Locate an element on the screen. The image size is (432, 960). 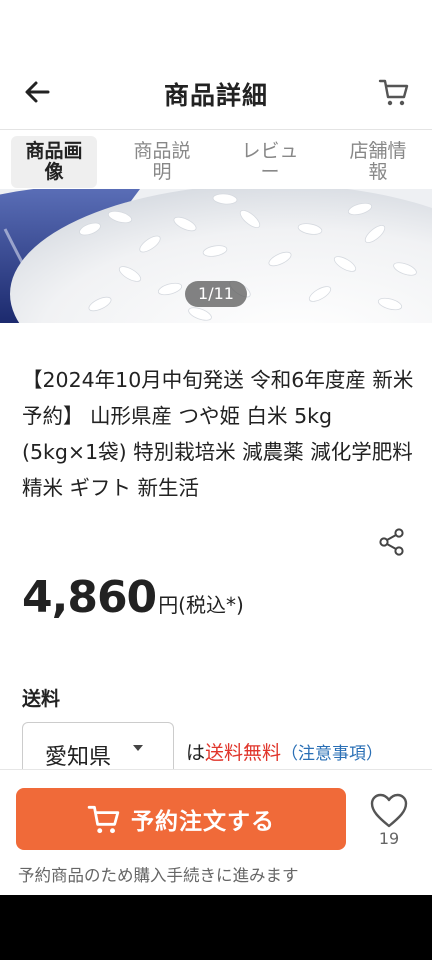
share-icon is located at coordinates (392, 542).